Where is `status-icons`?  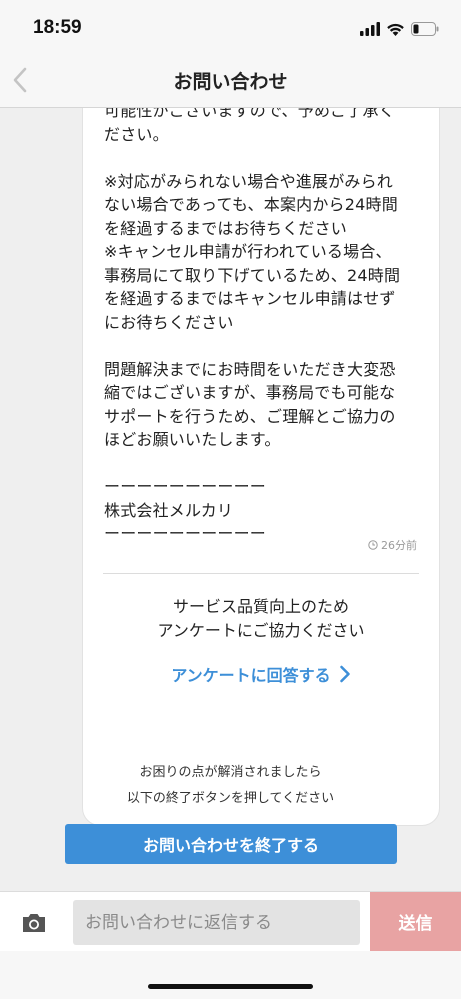
status-icons is located at coordinates (399, 29).